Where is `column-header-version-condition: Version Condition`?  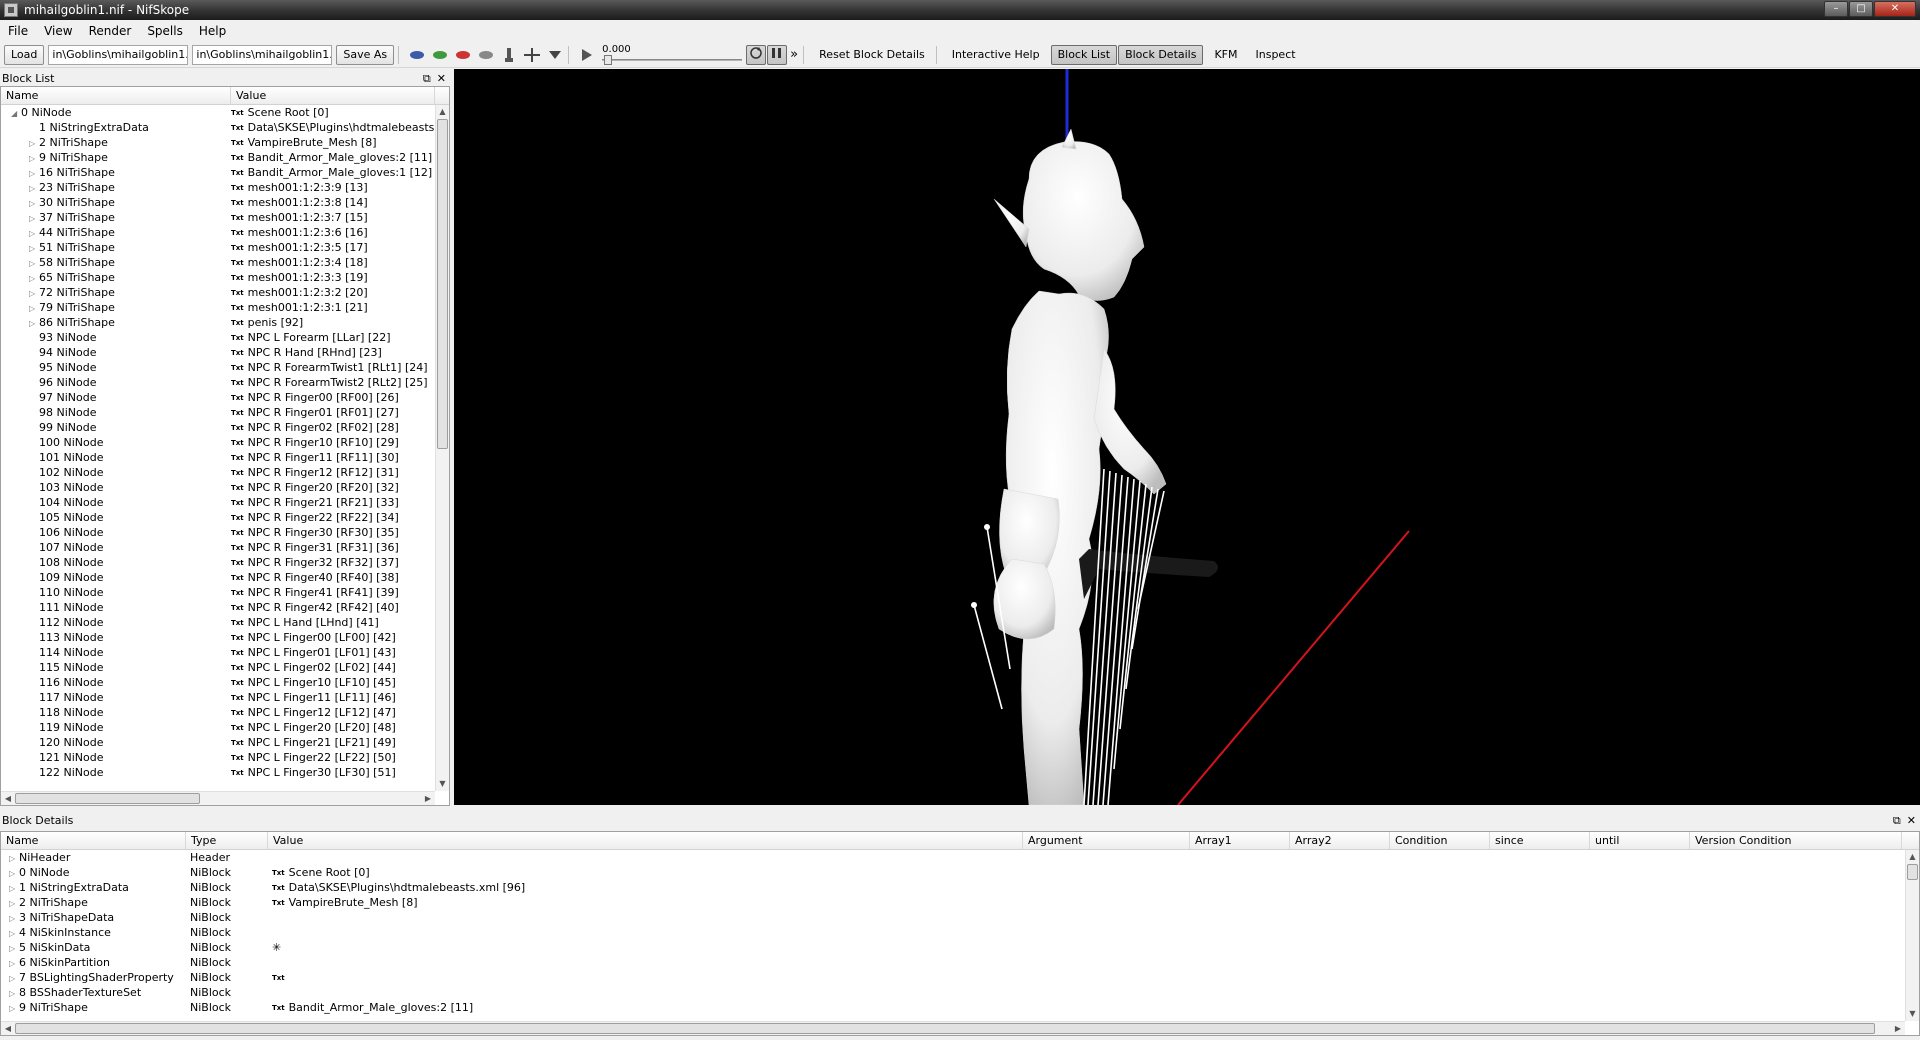
column-header-version-condition: Version Condition is located at coordinates (1796, 840).